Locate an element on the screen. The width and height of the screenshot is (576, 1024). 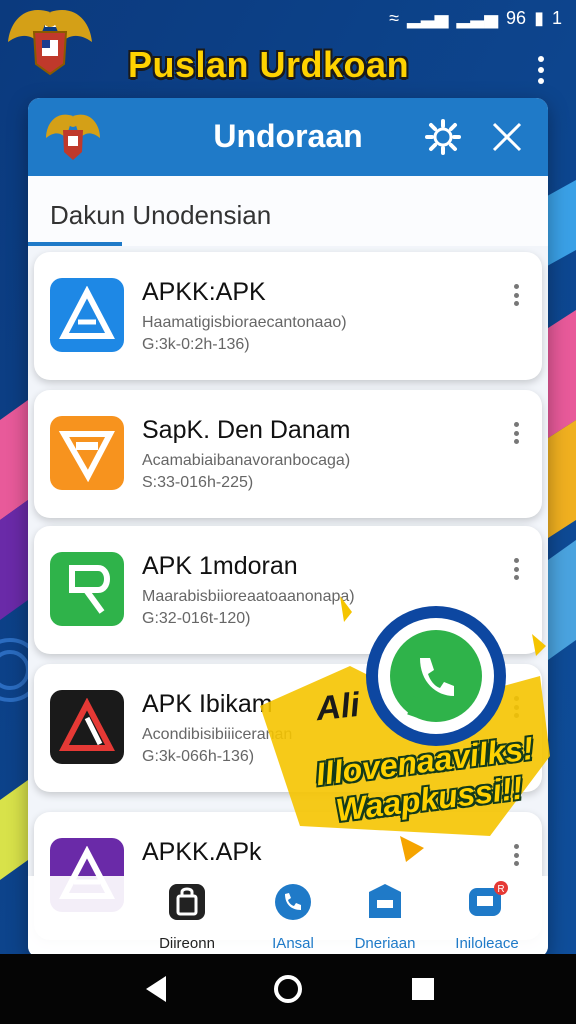
apk-blue-icon is located at coordinates (87, 315).